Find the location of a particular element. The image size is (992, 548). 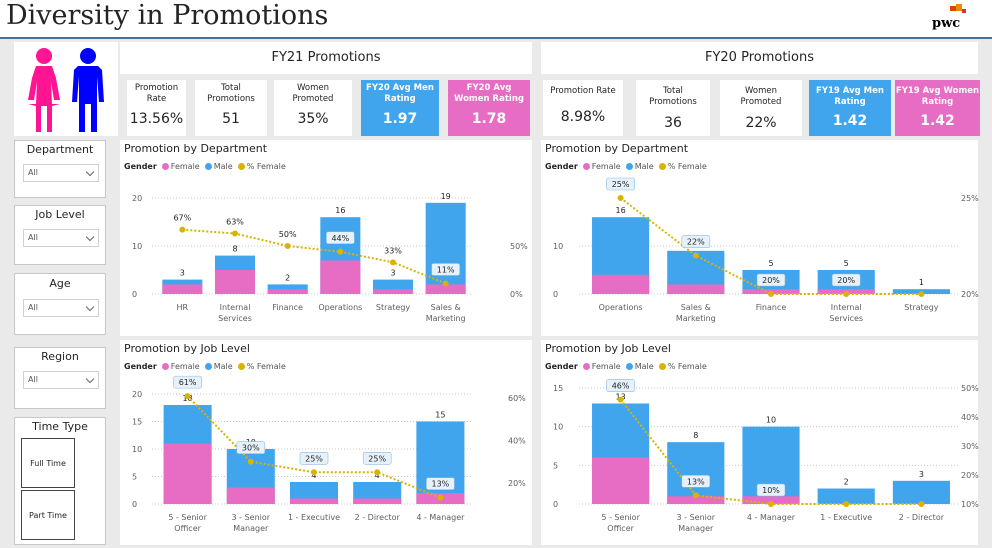

y2-tick-label: 30% is located at coordinates (970, 446).